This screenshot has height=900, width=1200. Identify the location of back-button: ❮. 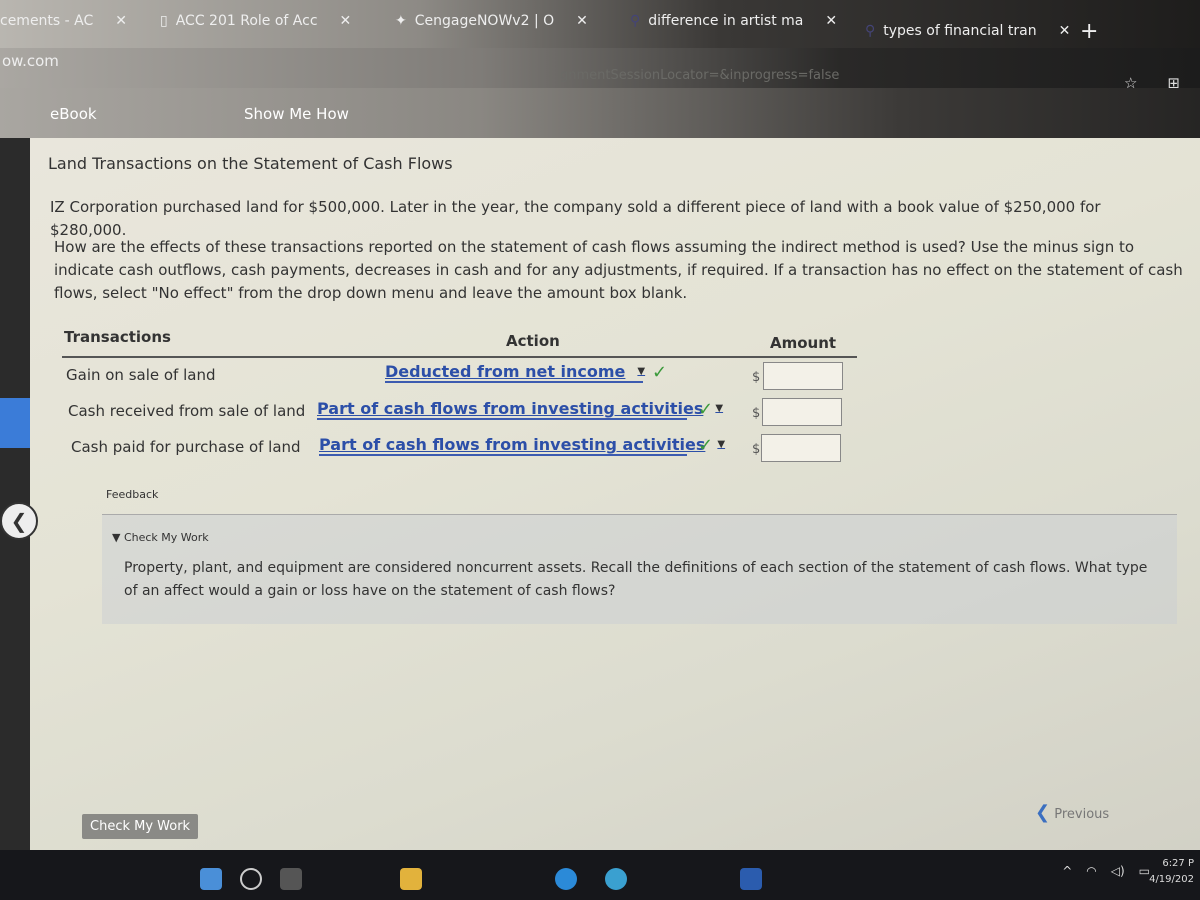
(19, 521).